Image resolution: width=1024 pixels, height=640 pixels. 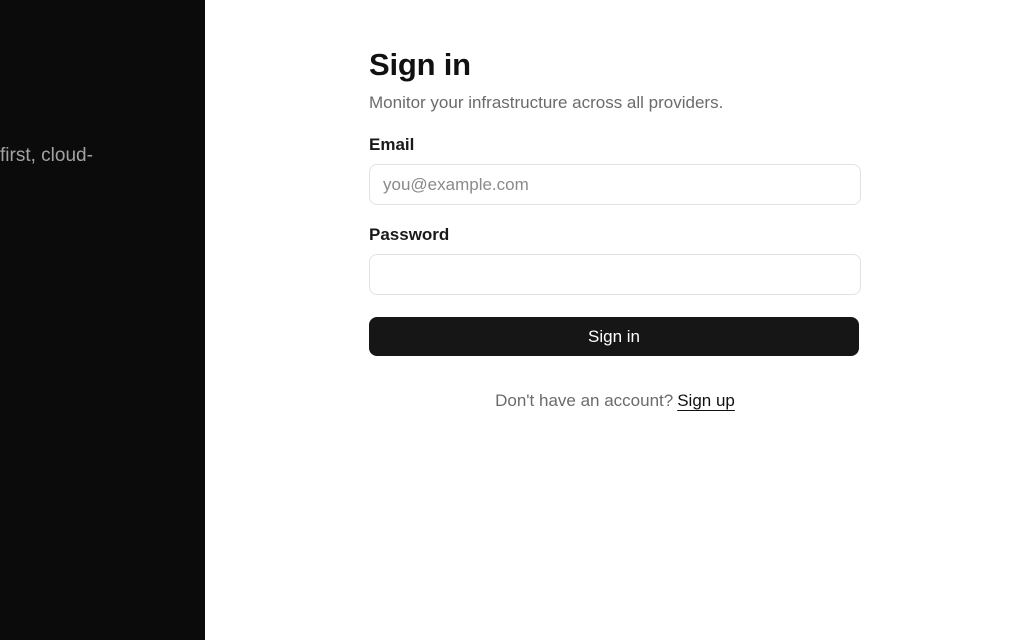 What do you see at coordinates (615, 184) in the screenshot?
I see `email-field` at bounding box center [615, 184].